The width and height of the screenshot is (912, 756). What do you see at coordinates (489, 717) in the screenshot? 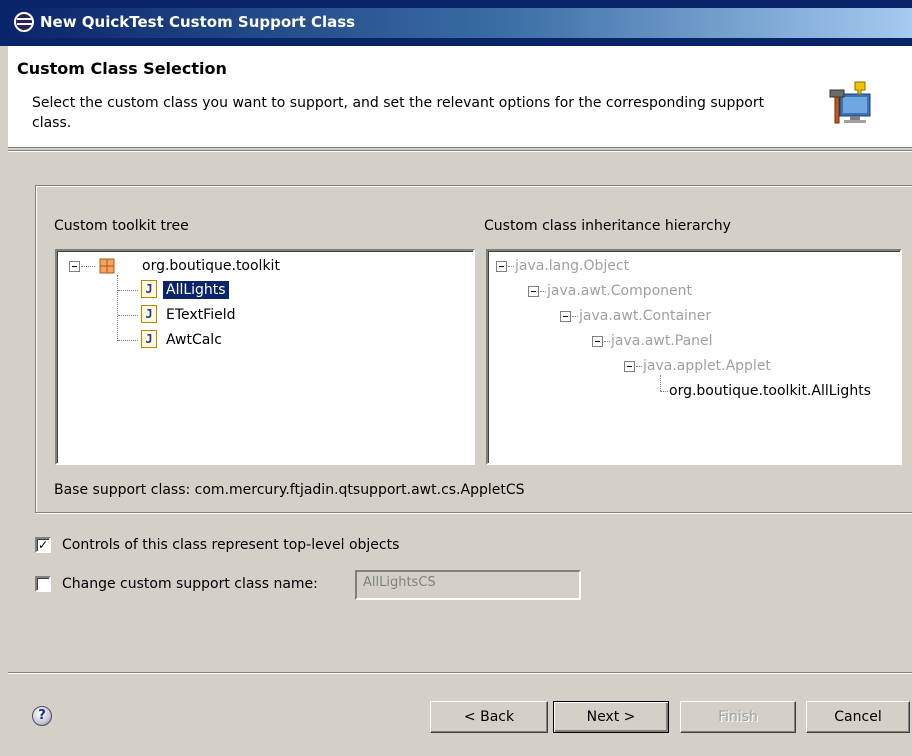
I see `back-button: < Back` at bounding box center [489, 717].